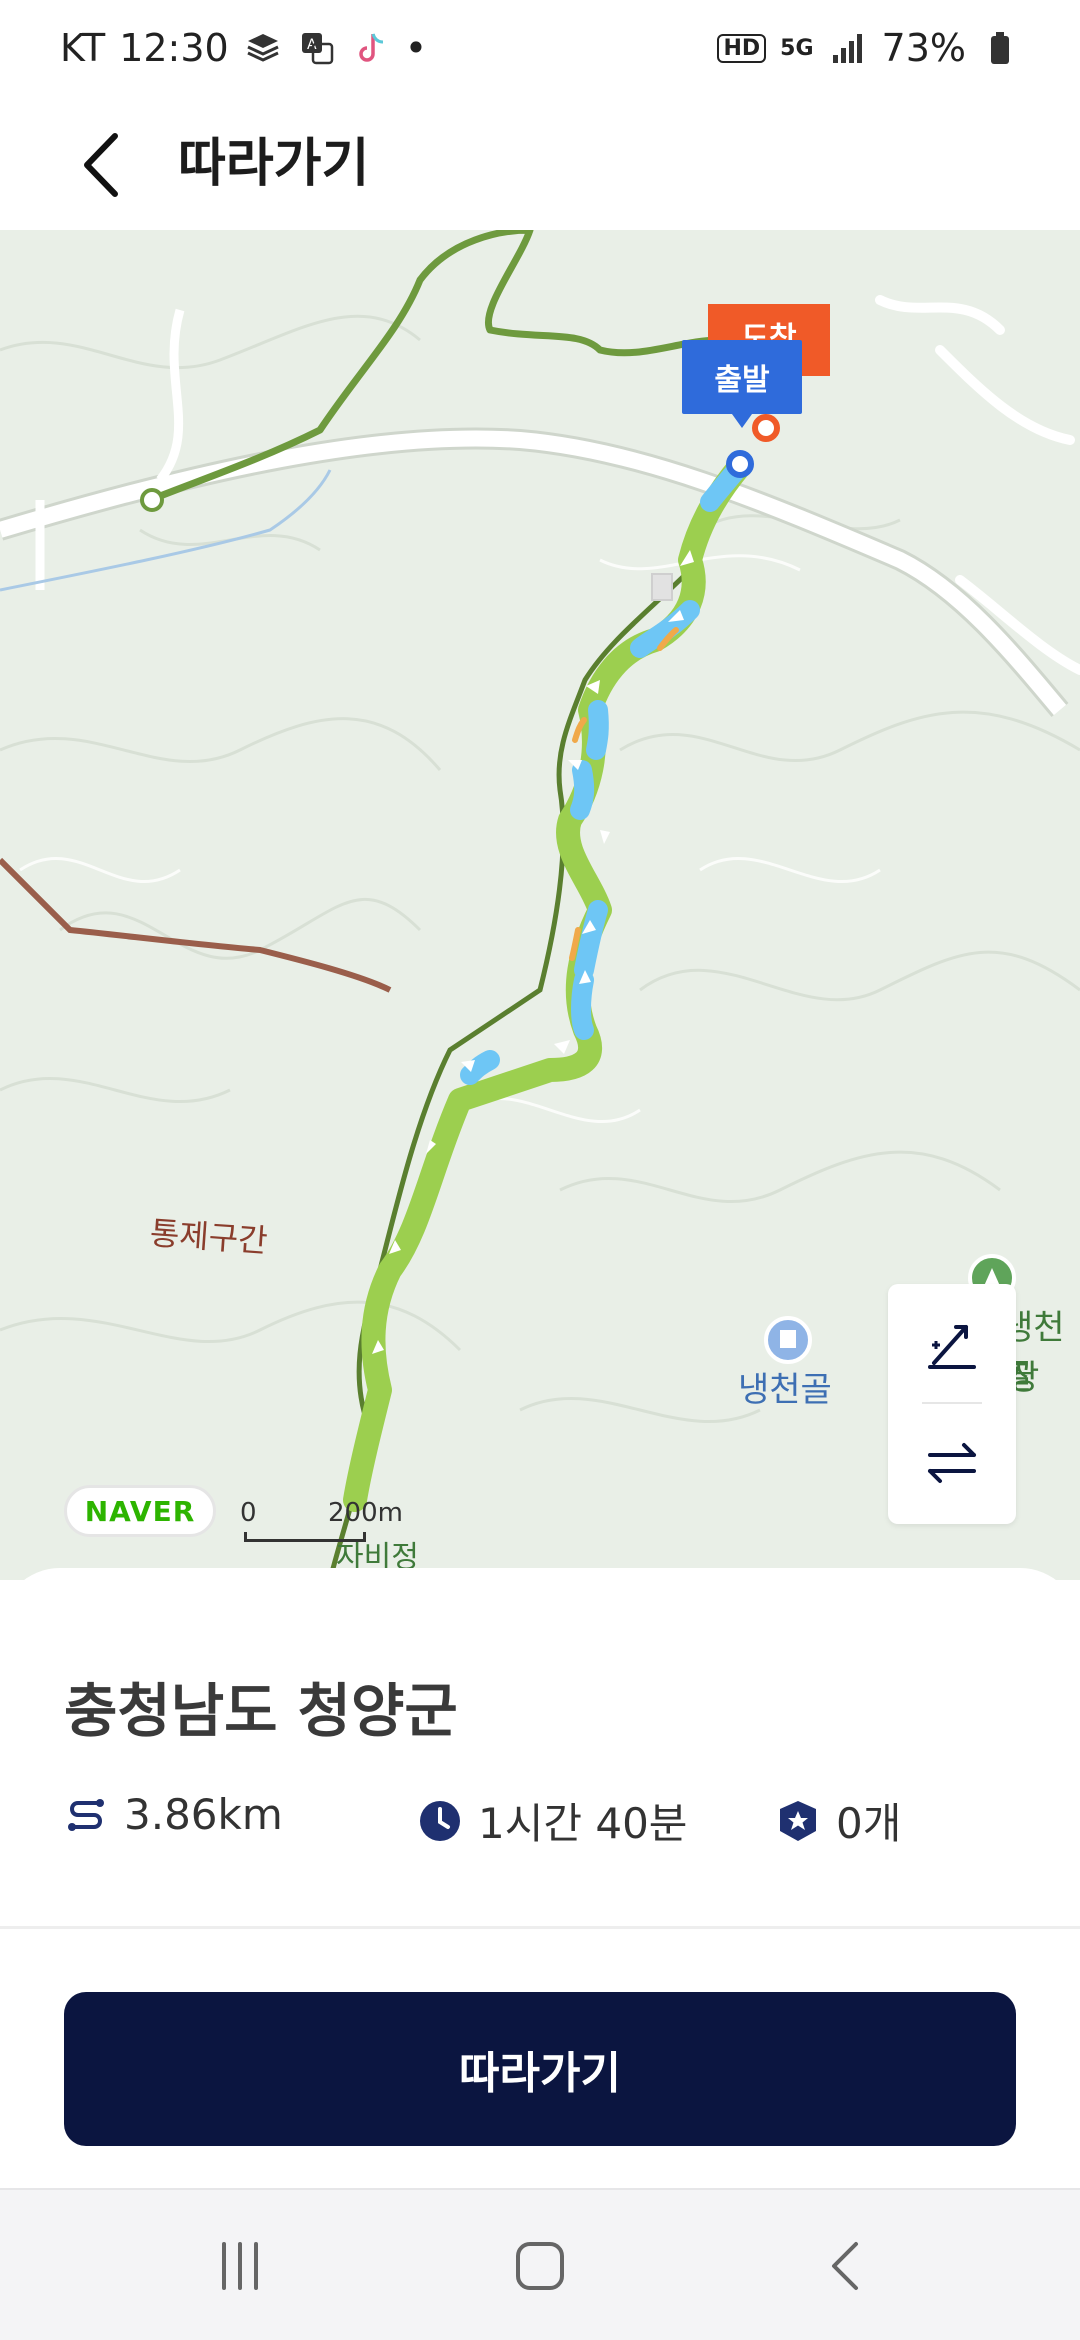 Image resolution: width=1080 pixels, height=2340 pixels. I want to click on sheet-divider, so click(540, 1927).